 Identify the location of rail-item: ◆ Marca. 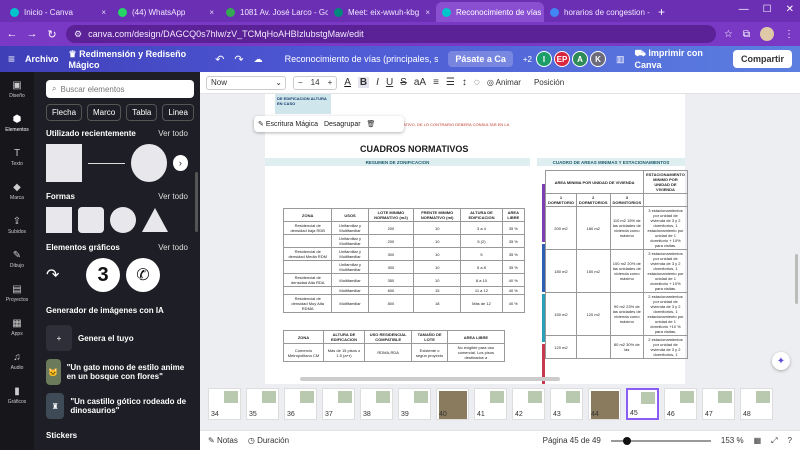
(17, 191).